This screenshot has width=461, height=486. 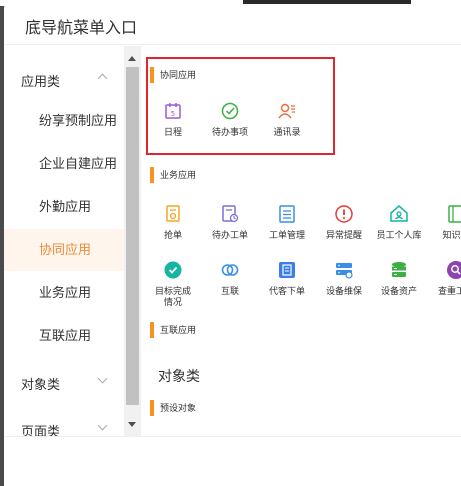 I want to click on scroll-down-arrow-icon, so click(x=132, y=424).